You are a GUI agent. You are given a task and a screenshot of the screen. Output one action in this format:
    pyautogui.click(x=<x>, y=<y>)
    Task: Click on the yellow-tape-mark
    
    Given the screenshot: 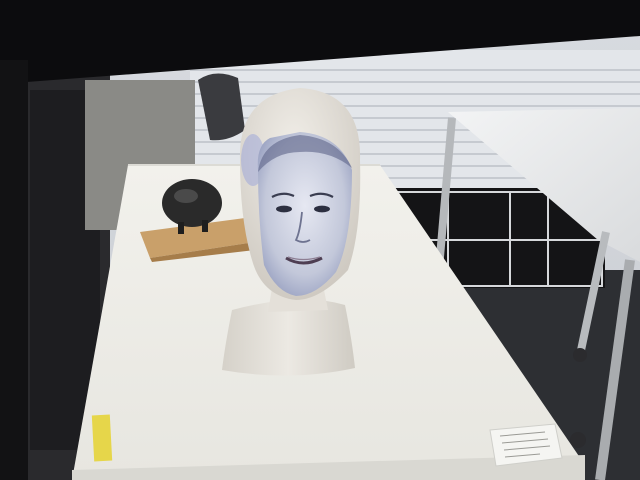 What is the action you would take?
    pyautogui.click(x=102, y=438)
    